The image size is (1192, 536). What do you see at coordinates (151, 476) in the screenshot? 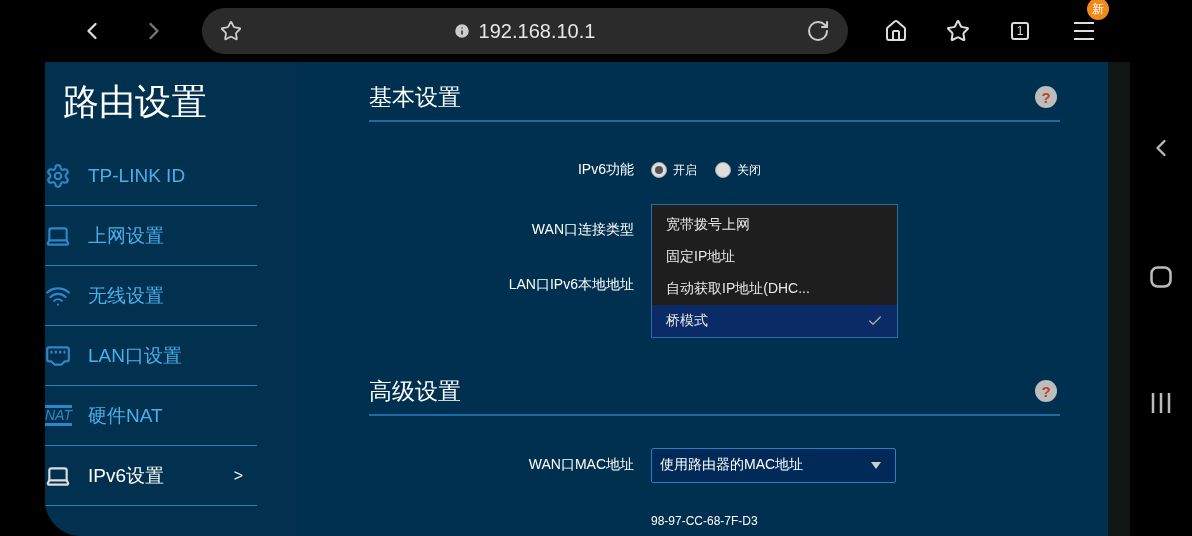
I see `sidebar-item: IPv6设置 >` at bounding box center [151, 476].